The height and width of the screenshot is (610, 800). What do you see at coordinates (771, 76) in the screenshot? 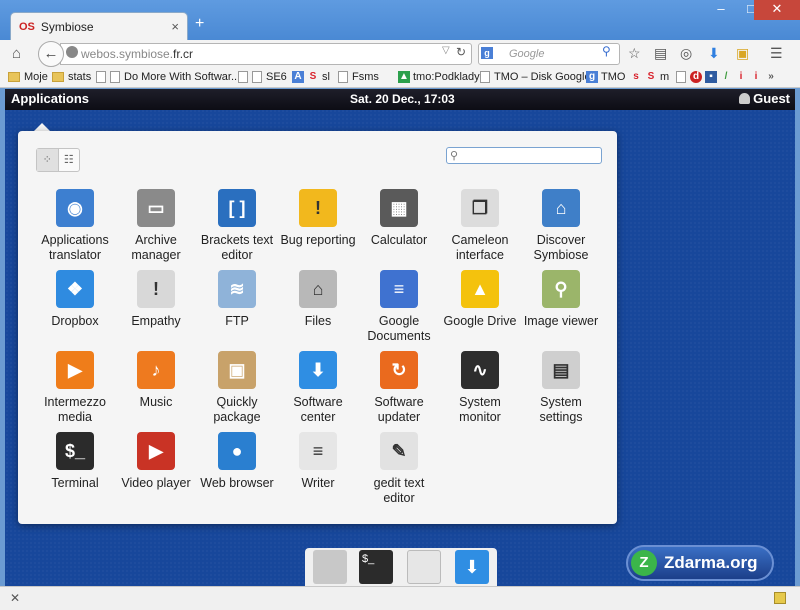
I see `more-bookmarks-icon: »` at bounding box center [771, 76].